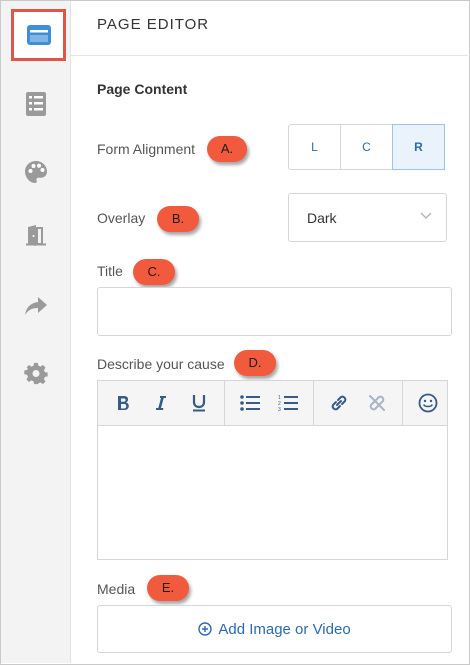  Describe the element at coordinates (161, 364) in the screenshot. I see `cause-label: Describe your cause` at that location.